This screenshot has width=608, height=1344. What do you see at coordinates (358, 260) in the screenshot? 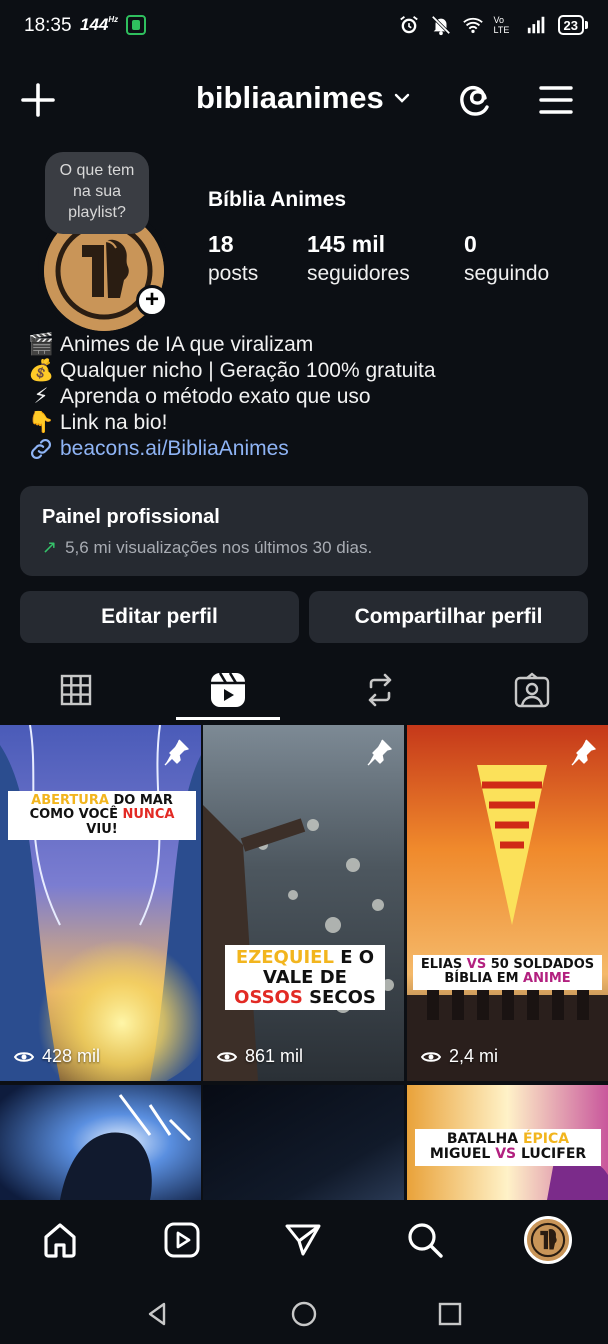
I see `stat-followers: 145 mil seguidores` at bounding box center [358, 260].